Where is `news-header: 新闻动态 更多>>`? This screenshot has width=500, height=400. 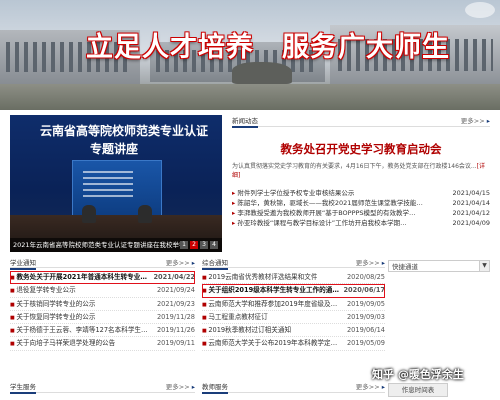
news-header: 新闻动态 更多>> is located at coordinates (361, 121).